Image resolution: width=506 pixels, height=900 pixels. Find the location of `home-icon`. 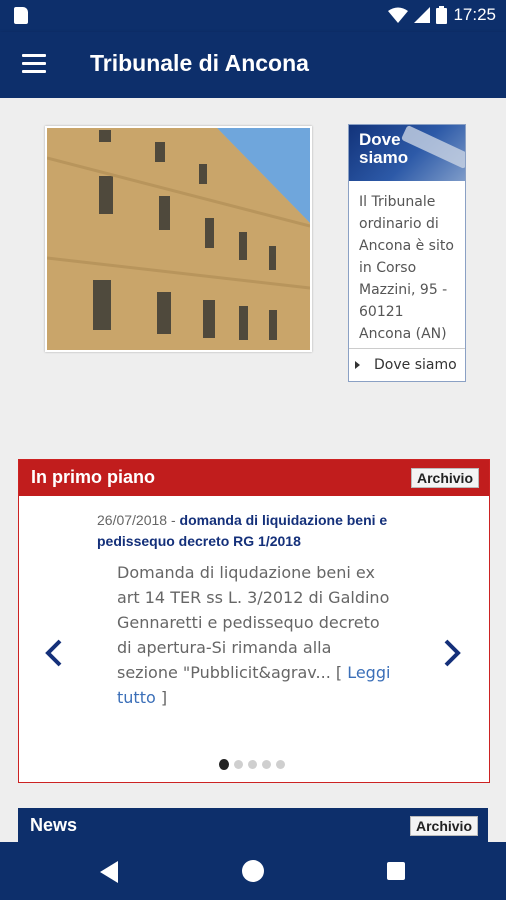

home-icon is located at coordinates (253, 871).